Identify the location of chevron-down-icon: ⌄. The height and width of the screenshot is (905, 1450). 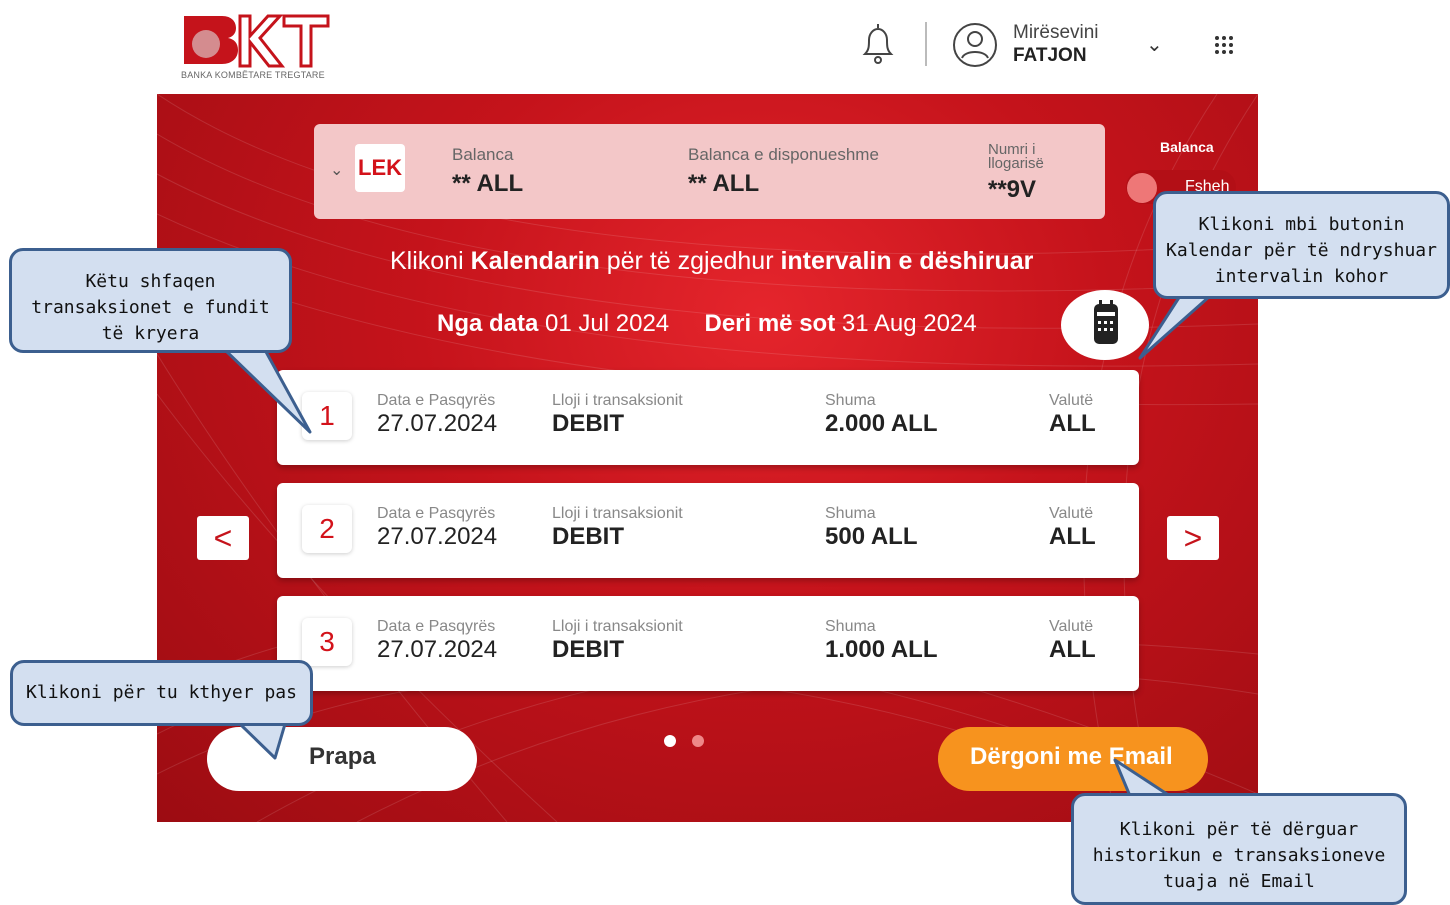
(1154, 44).